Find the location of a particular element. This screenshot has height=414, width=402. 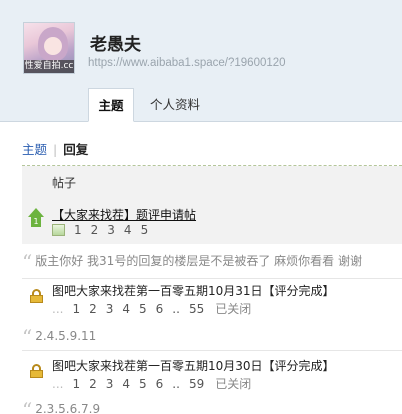

avatar: 性爱自拍.cc is located at coordinates (49, 48).